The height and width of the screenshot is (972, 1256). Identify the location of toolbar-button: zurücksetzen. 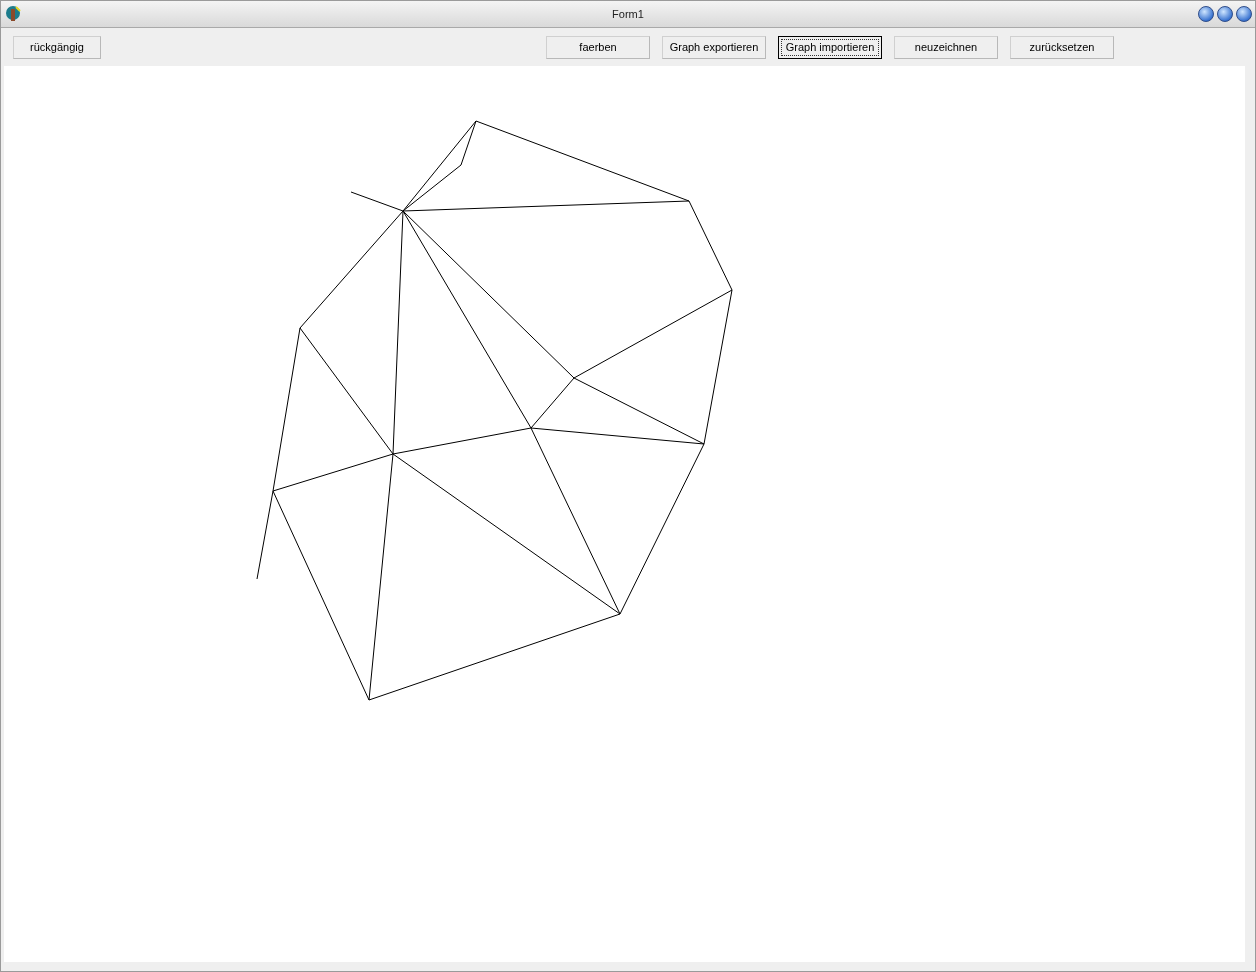
(1062, 47).